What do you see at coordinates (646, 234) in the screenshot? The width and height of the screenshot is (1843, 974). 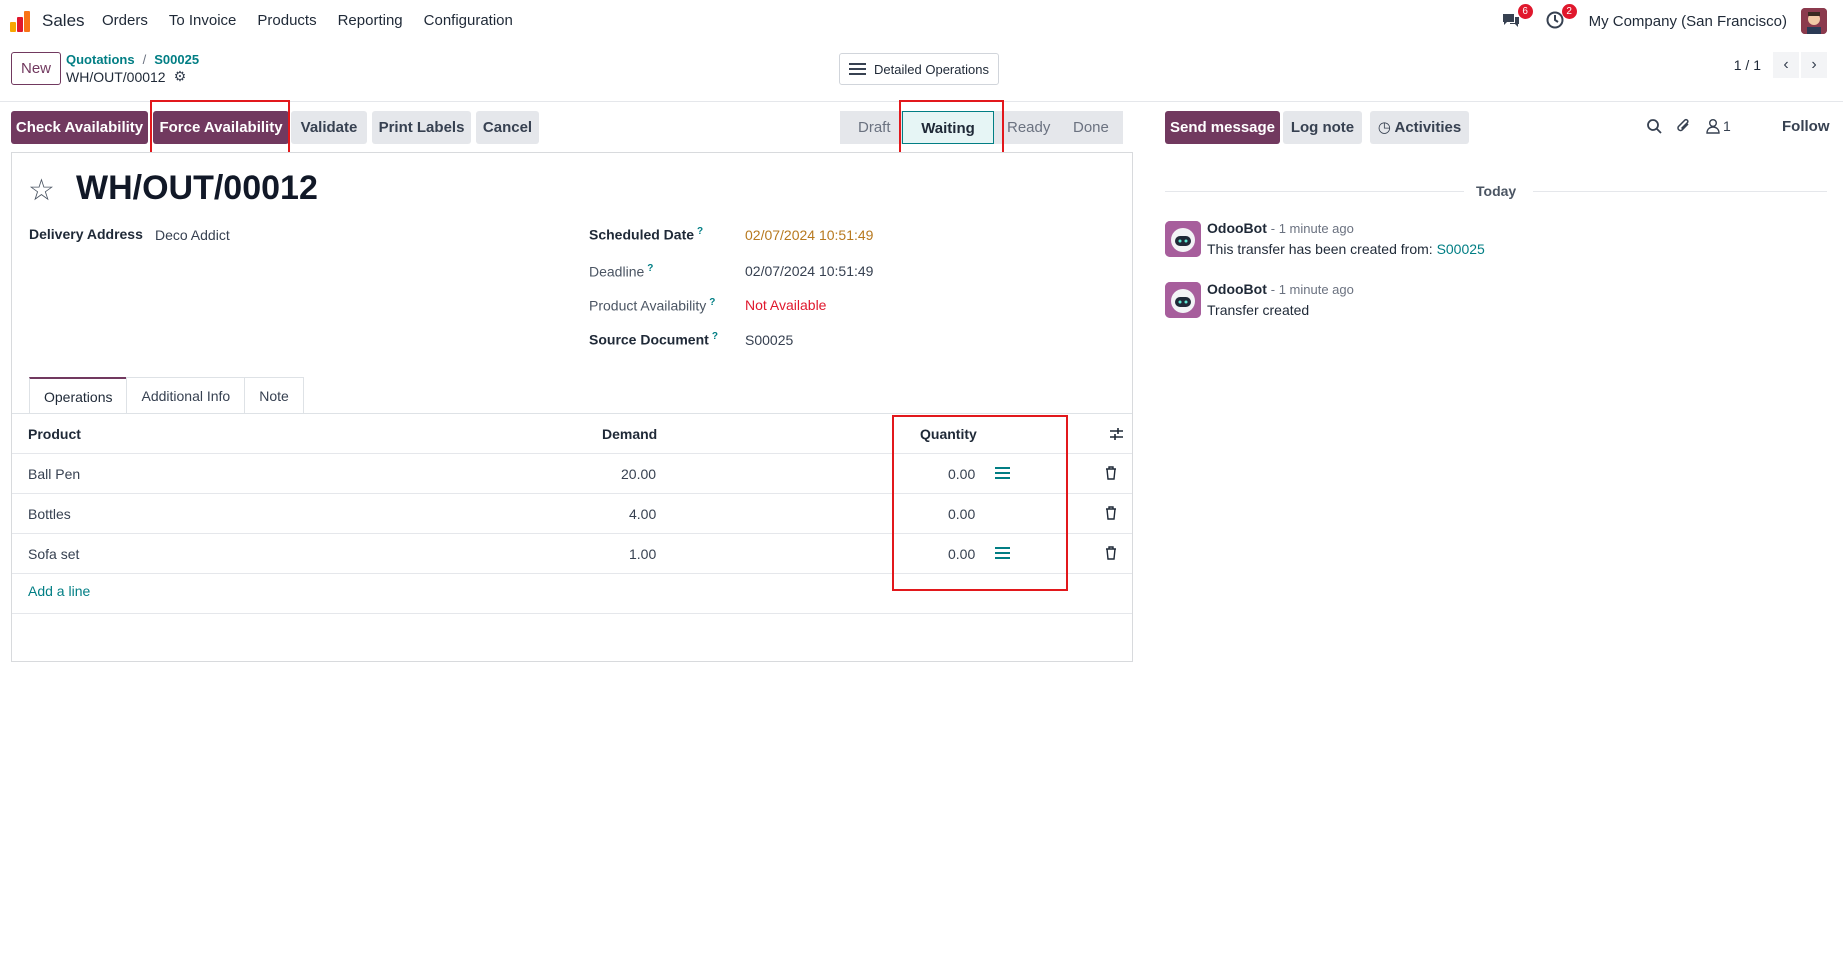 I see `scheduled-date-label: Scheduled Date?` at bounding box center [646, 234].